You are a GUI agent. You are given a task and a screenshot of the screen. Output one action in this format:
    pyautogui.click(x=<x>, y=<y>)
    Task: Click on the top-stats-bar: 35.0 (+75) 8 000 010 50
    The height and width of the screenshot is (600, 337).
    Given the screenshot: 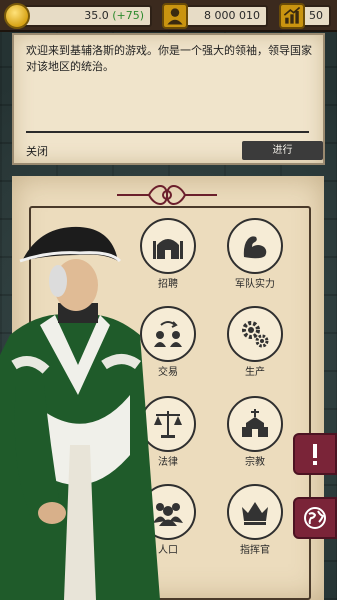 What is the action you would take?
    pyautogui.click(x=168, y=16)
    